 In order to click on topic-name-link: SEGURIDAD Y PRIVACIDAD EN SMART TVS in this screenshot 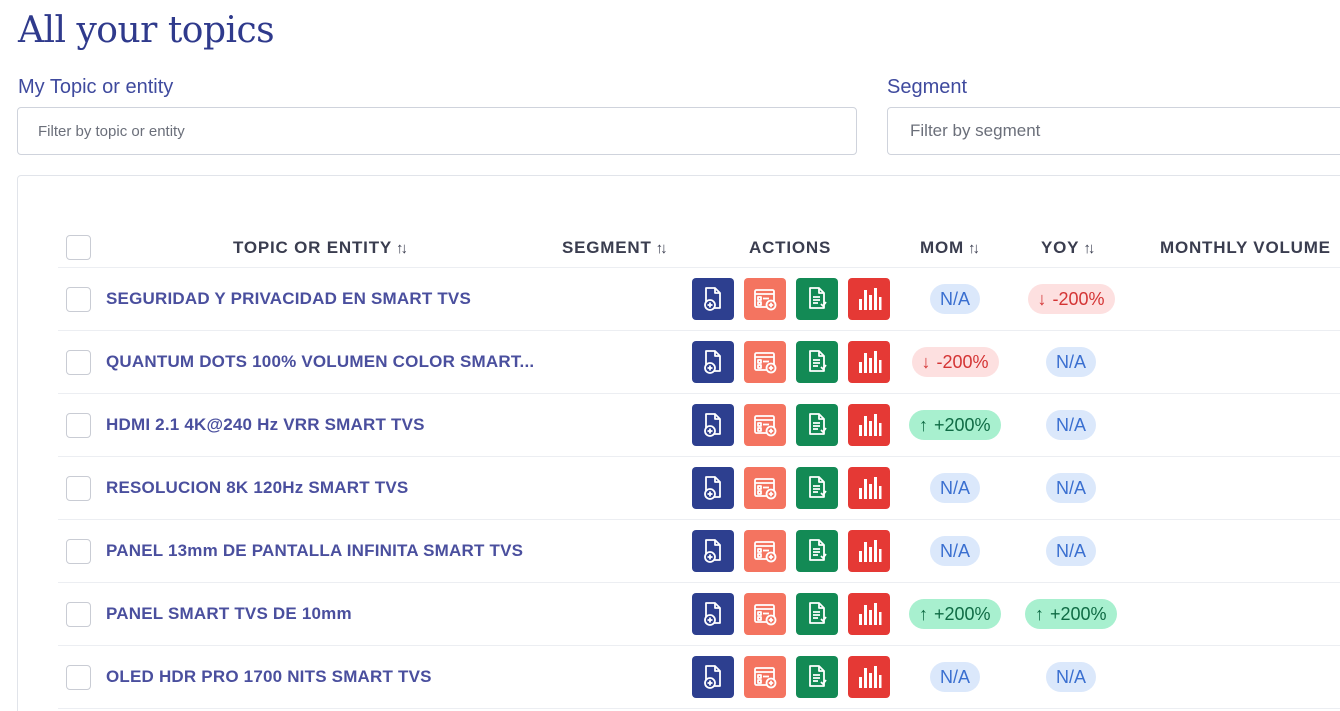, I will do `click(288, 299)`.